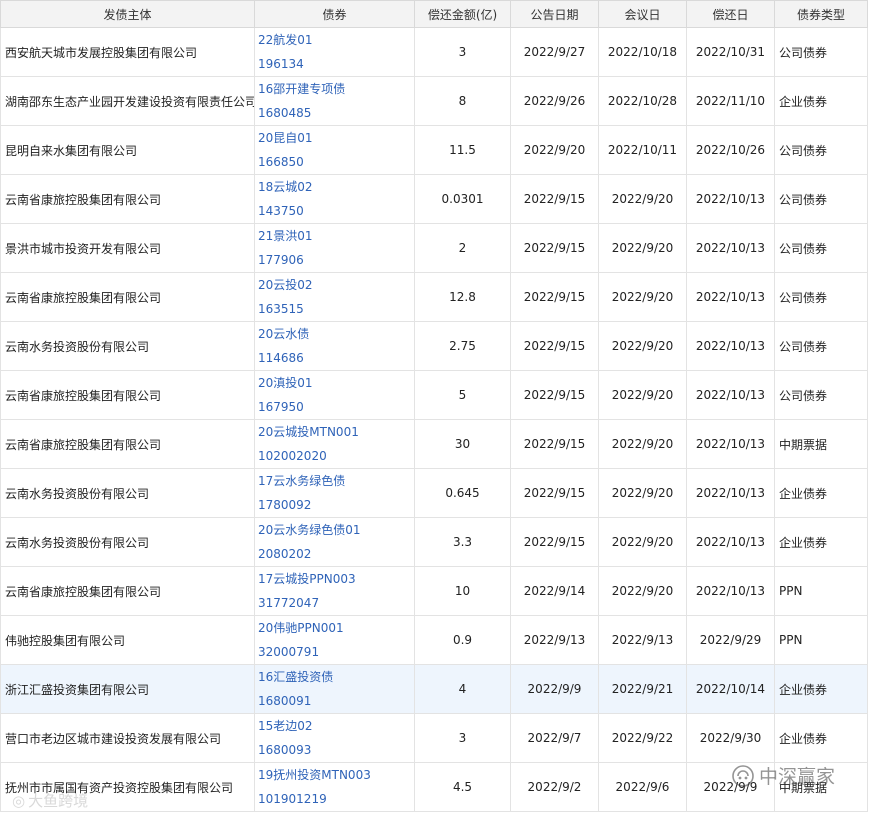  What do you see at coordinates (462, 101) in the screenshot?
I see `amount-cell: 8` at bounding box center [462, 101].